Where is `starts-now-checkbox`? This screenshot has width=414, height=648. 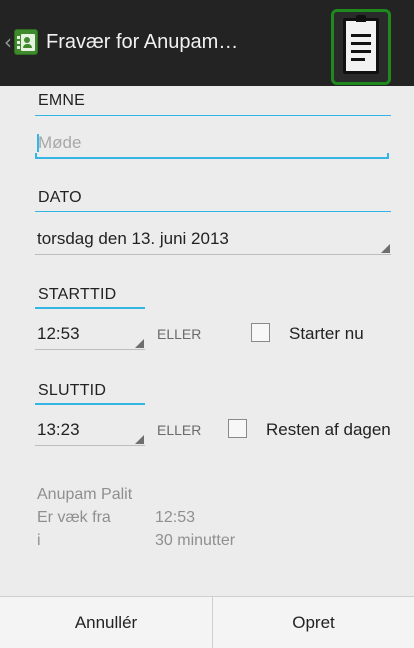 starts-now-checkbox is located at coordinates (260, 332).